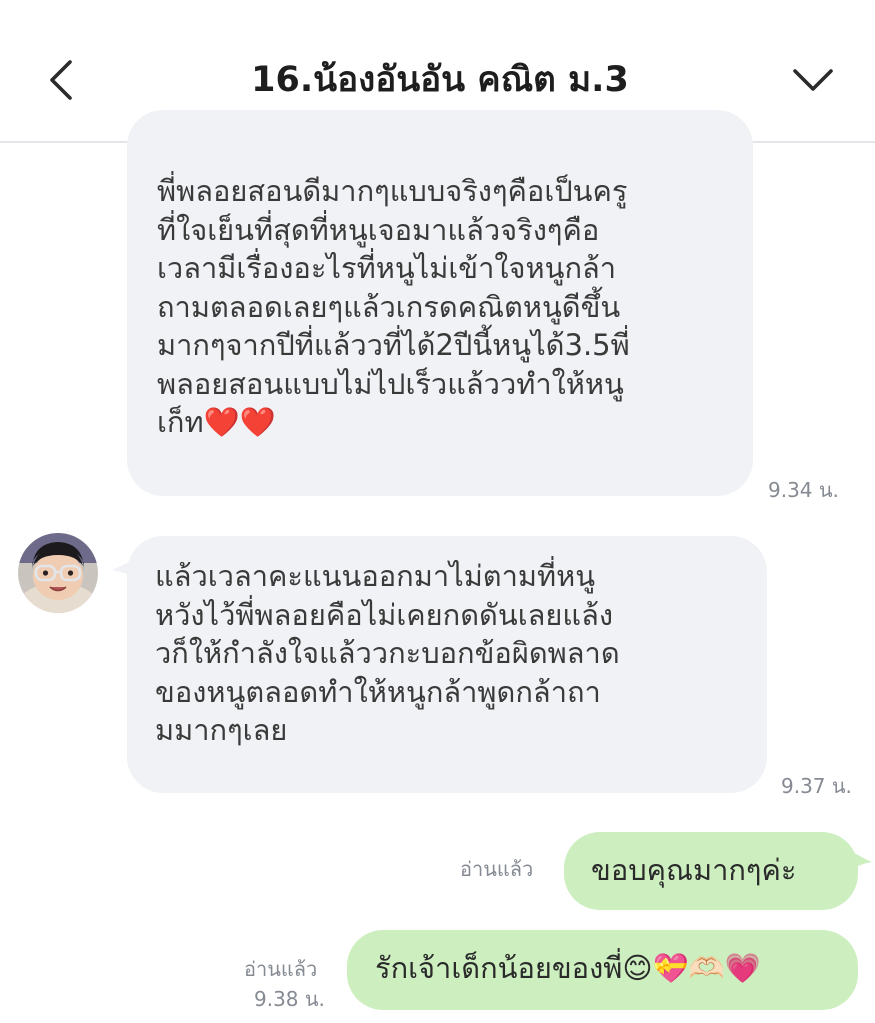 This screenshot has height=1023, width=875. I want to click on message-text: รักเจ้าเด็กน้อยของพี่😊💝🫶🏻💗, so click(568, 968).